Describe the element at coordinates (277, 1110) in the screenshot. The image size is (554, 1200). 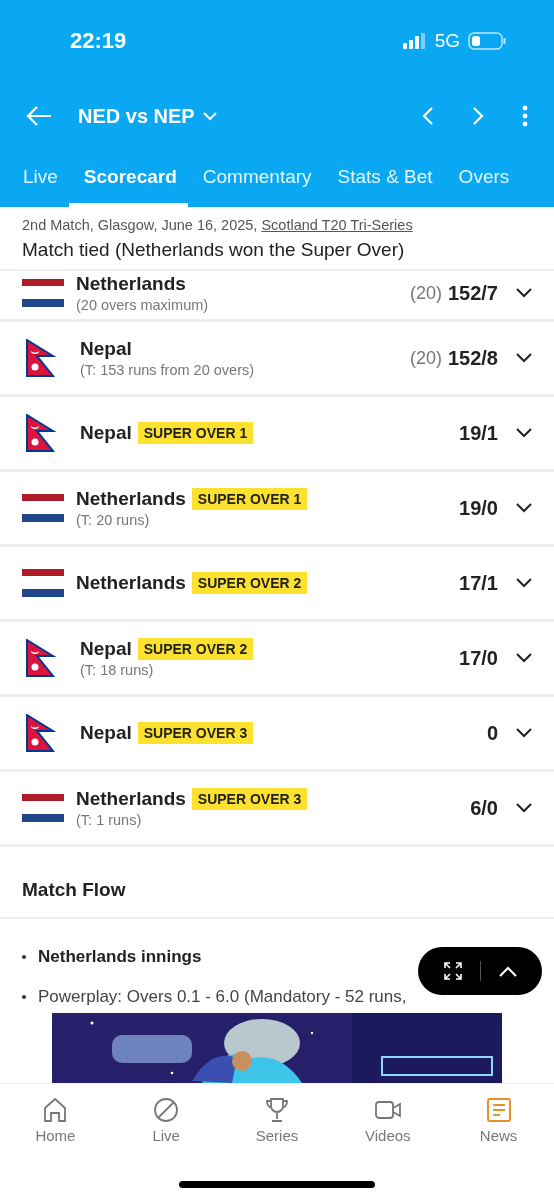
I see `trophy-icon` at that location.